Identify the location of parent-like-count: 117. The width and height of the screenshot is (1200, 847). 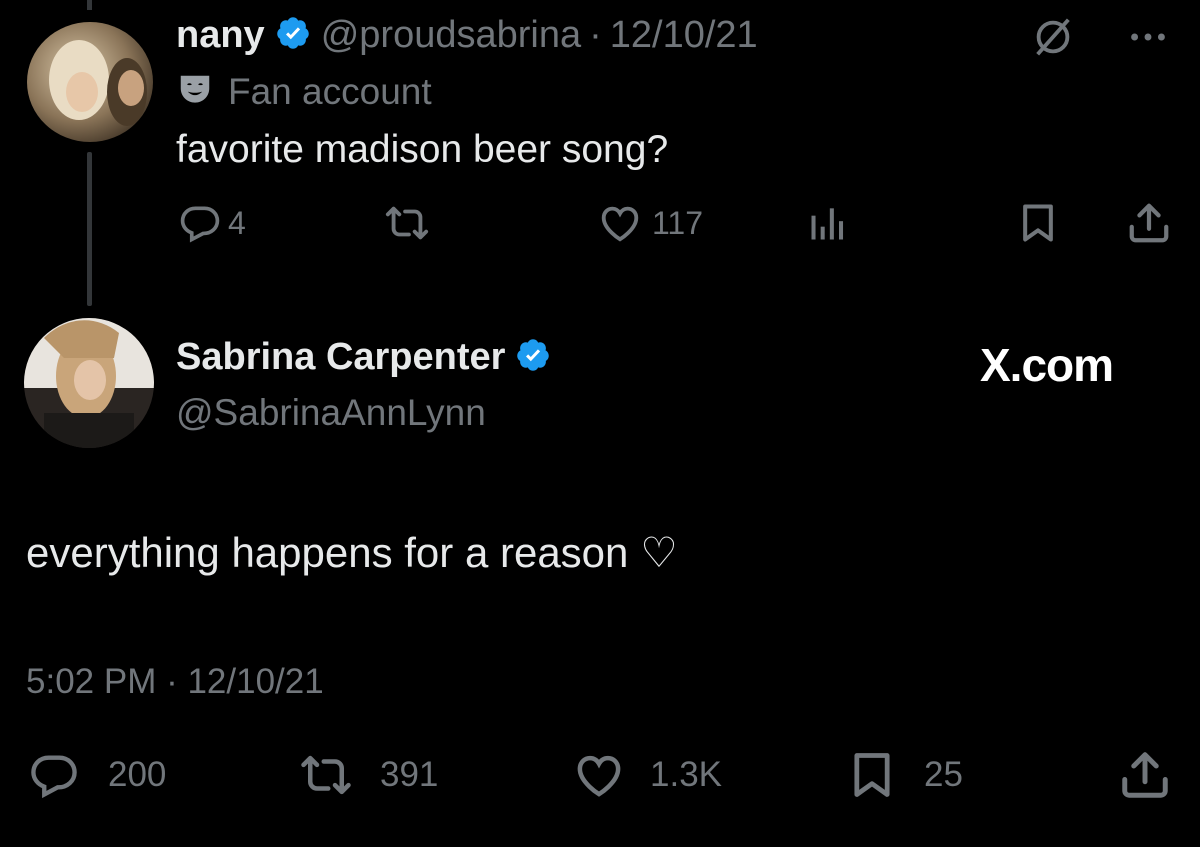
(678, 222).